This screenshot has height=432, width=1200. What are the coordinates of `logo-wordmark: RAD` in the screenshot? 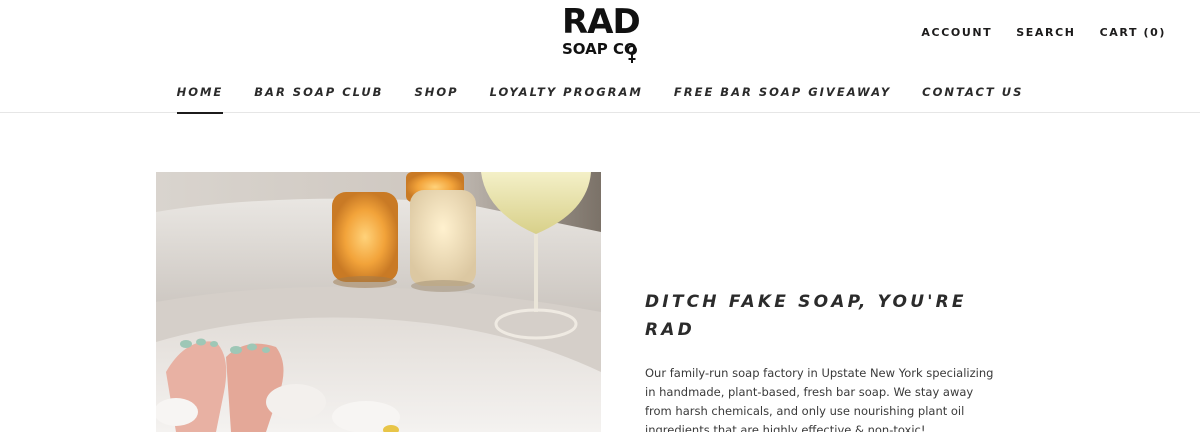 It's located at (601, 22).